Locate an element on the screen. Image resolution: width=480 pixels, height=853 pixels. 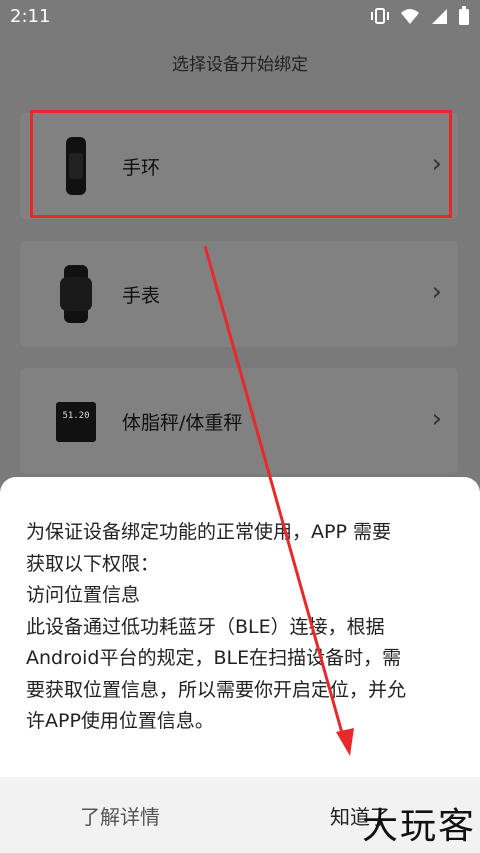
highlight-box is located at coordinates (241, 164).